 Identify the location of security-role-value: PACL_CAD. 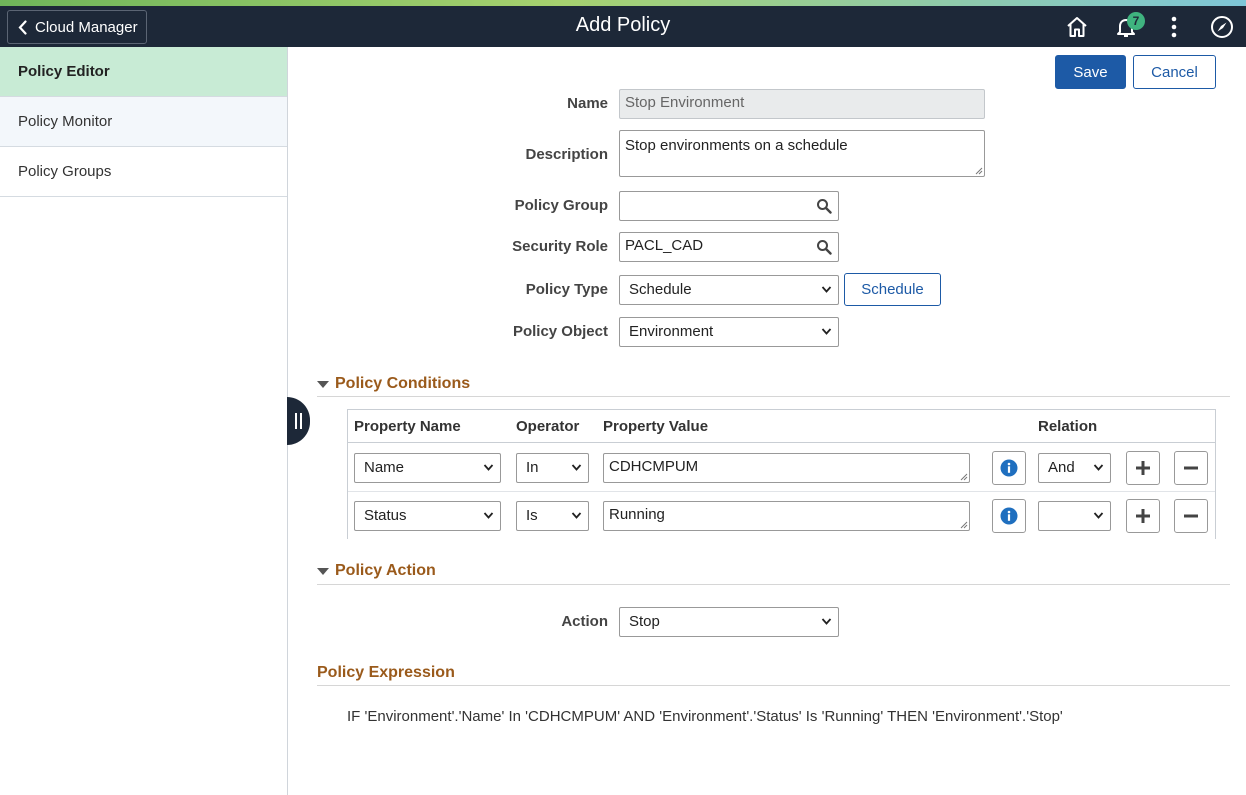
(664, 245).